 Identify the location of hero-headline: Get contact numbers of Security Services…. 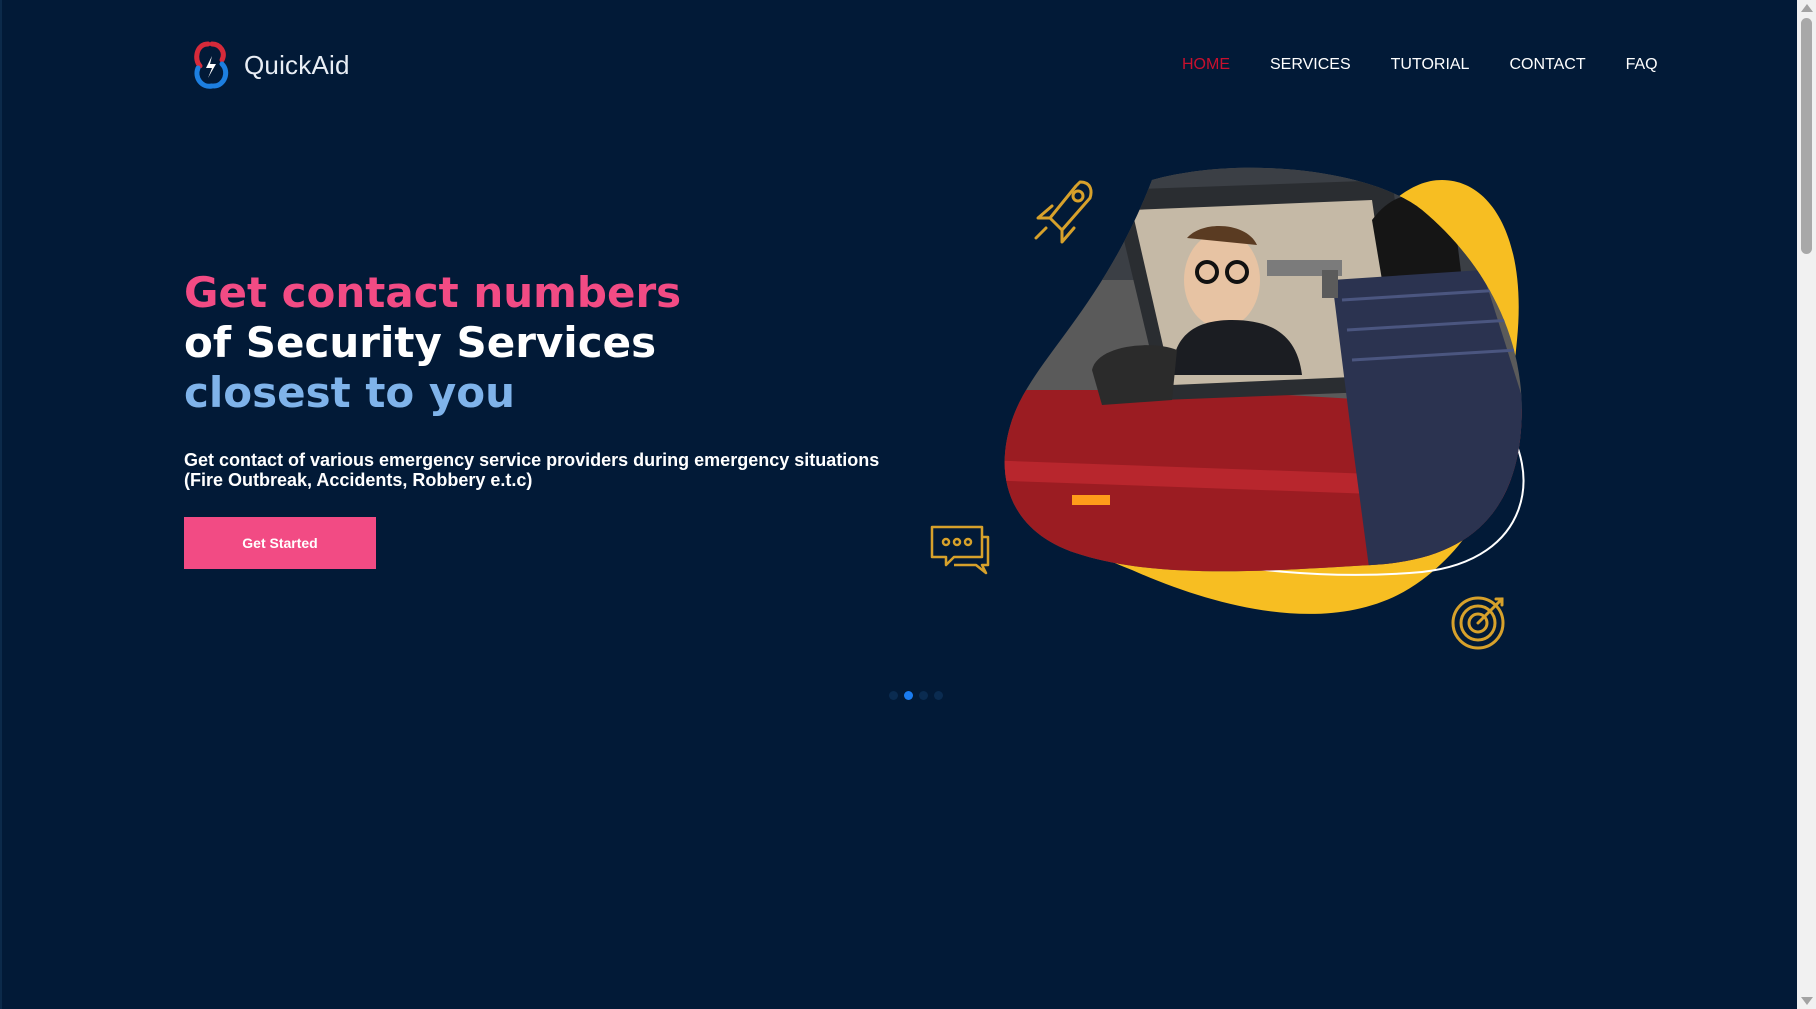
(432, 343).